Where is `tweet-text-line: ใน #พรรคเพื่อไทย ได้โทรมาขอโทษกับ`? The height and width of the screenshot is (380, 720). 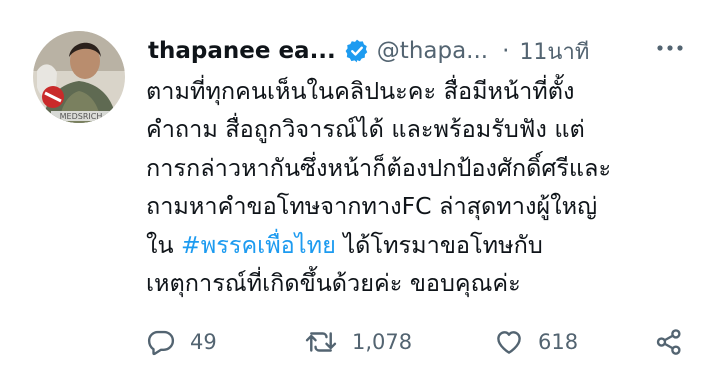 tweet-text-line: ใน #พรรคเพื่อไทย ได้โทรมาขอโทษกับ is located at coordinates (426, 245).